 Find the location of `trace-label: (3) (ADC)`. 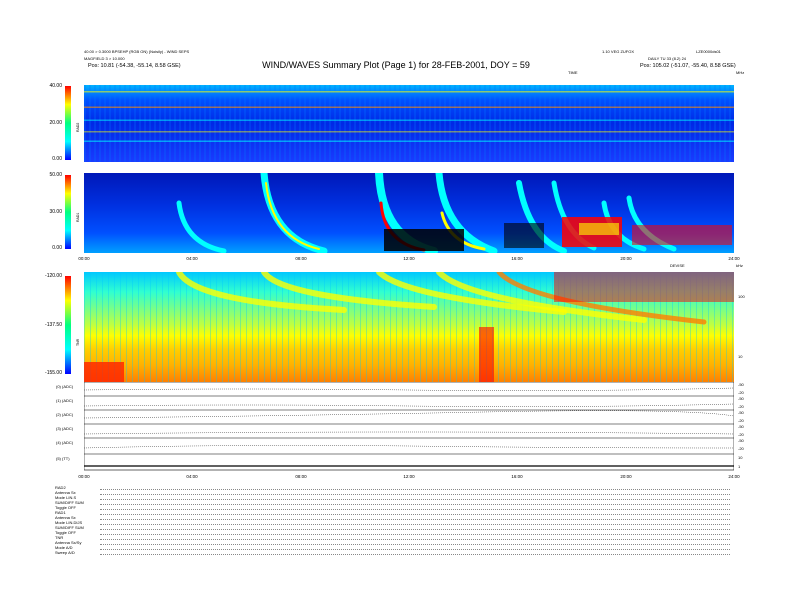

trace-label: (3) (ADC) is located at coordinates (65, 428).